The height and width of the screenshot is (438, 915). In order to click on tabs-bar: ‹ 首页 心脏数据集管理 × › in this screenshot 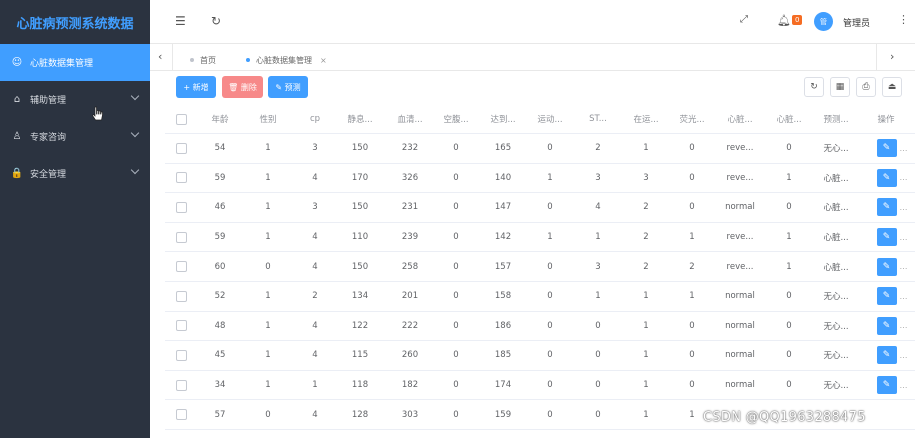, I will do `click(532, 57)`.